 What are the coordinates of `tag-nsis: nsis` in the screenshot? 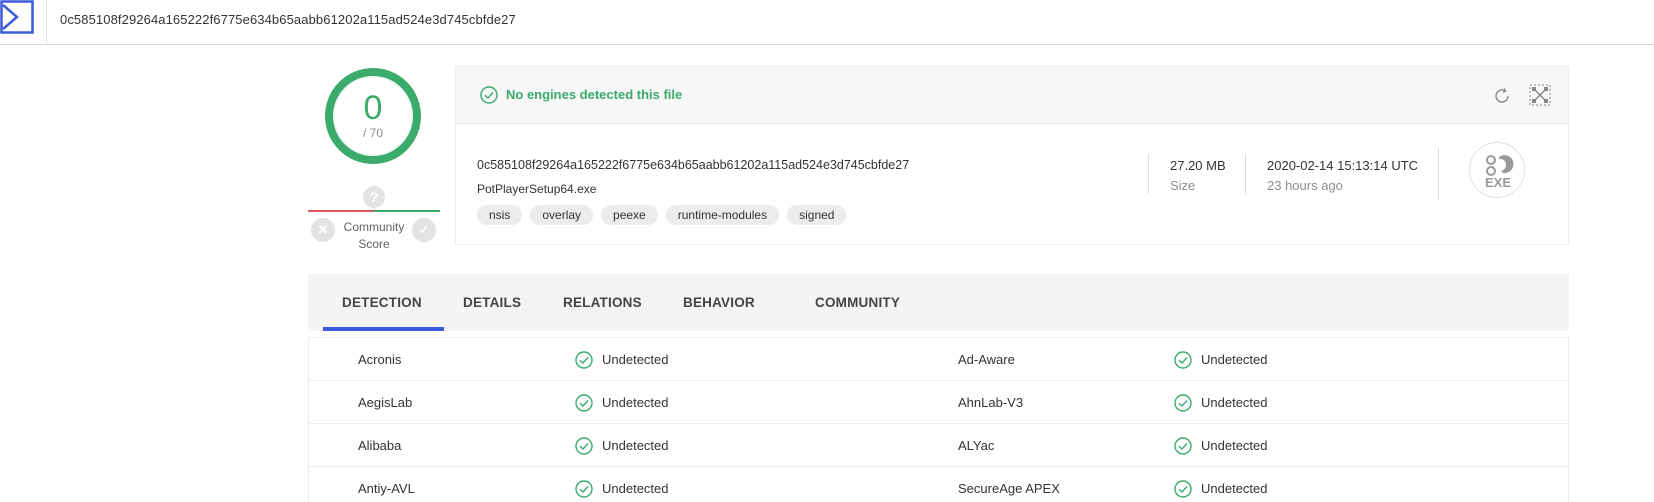 It's located at (500, 215).